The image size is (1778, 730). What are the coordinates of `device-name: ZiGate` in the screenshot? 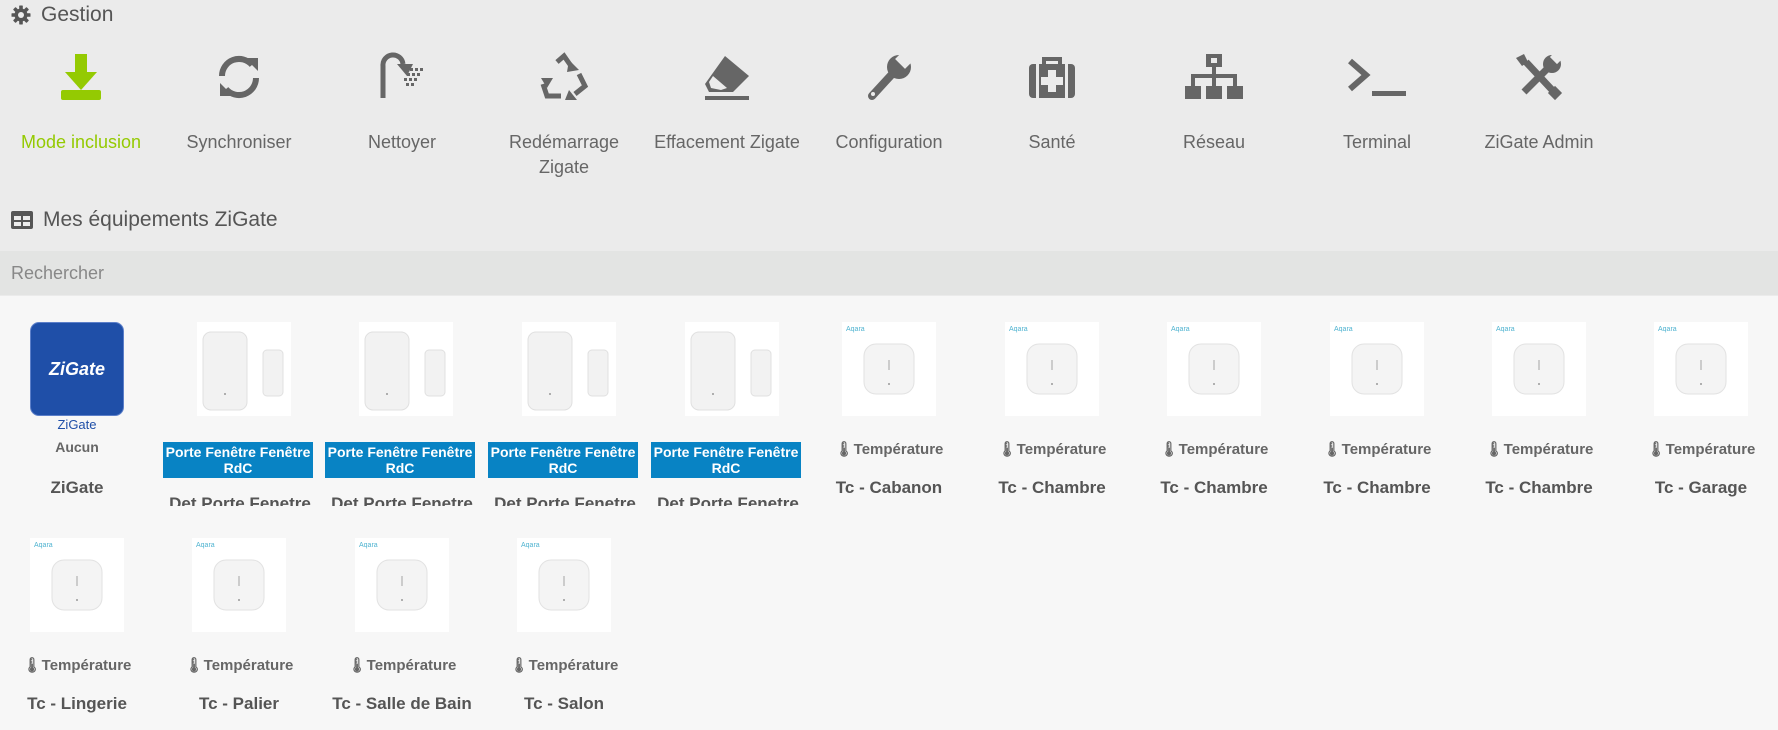 It's located at (77, 487).